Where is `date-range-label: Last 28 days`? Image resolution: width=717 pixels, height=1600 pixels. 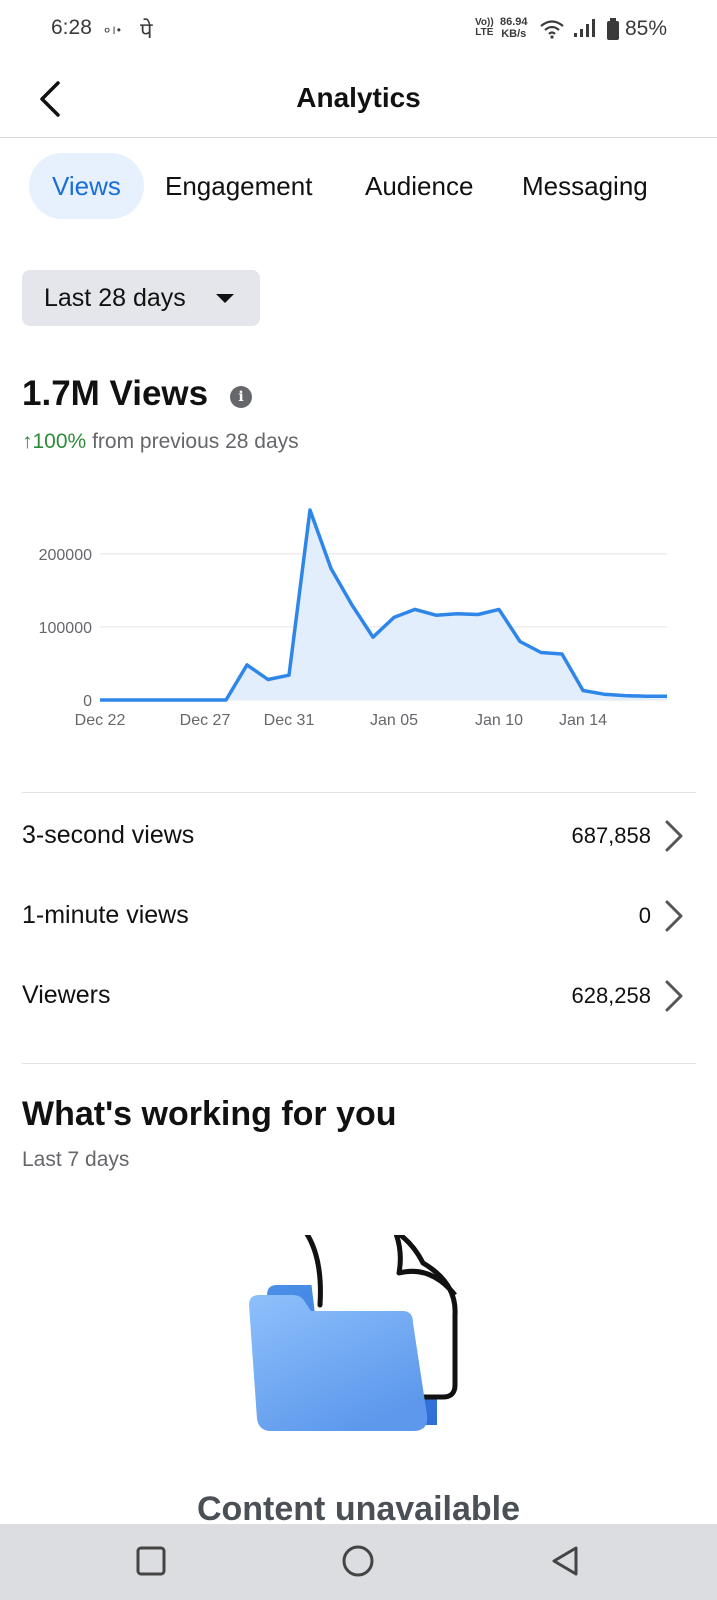
date-range-label: Last 28 days is located at coordinates (115, 298).